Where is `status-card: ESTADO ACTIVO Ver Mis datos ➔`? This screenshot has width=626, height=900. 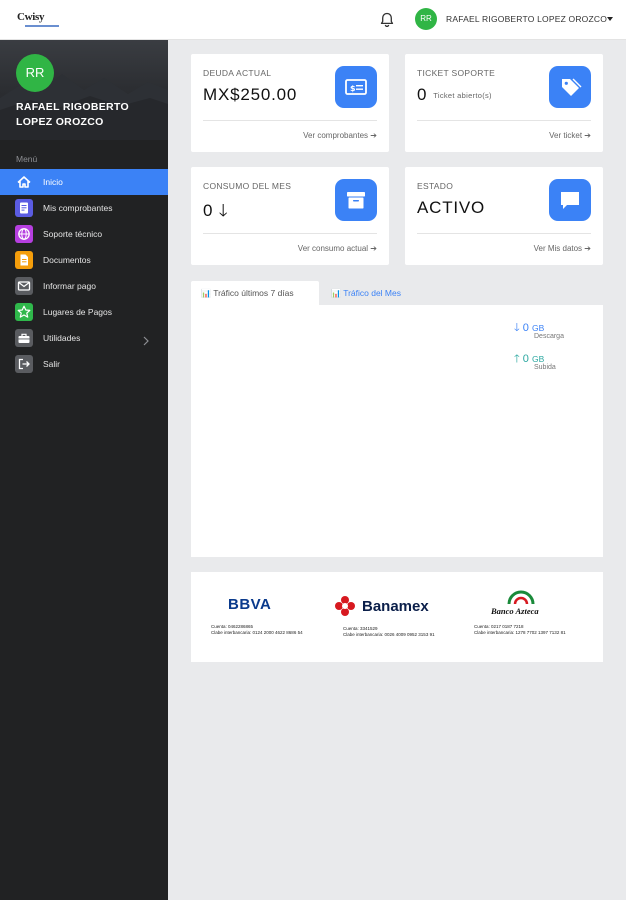 status-card: ESTADO ACTIVO Ver Mis datos ➔ is located at coordinates (504, 216).